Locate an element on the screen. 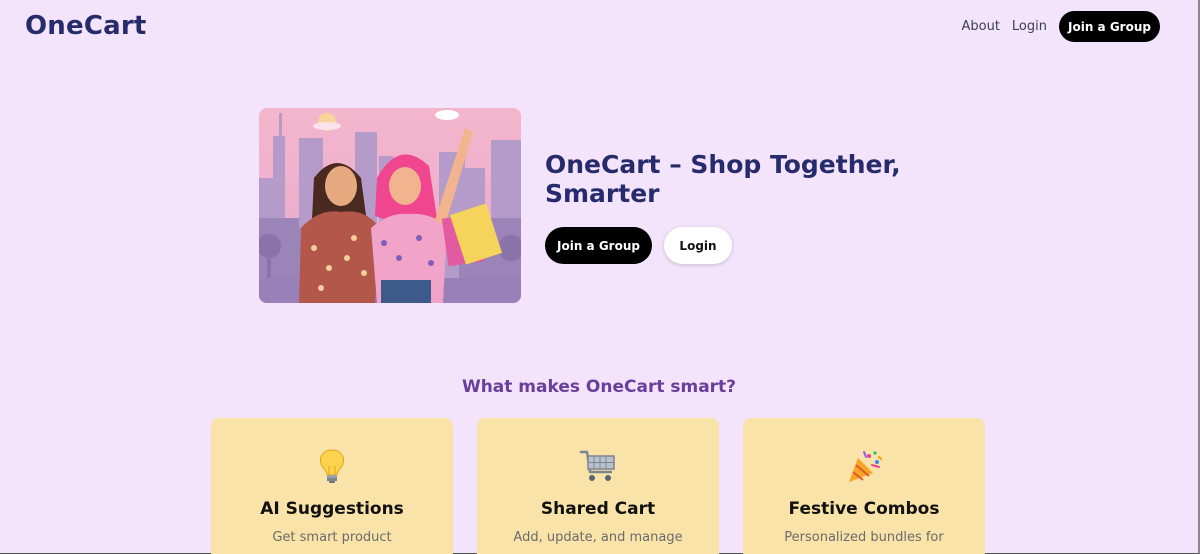 The width and height of the screenshot is (1200, 554). feature-description: Personalized bundles for is located at coordinates (864, 537).